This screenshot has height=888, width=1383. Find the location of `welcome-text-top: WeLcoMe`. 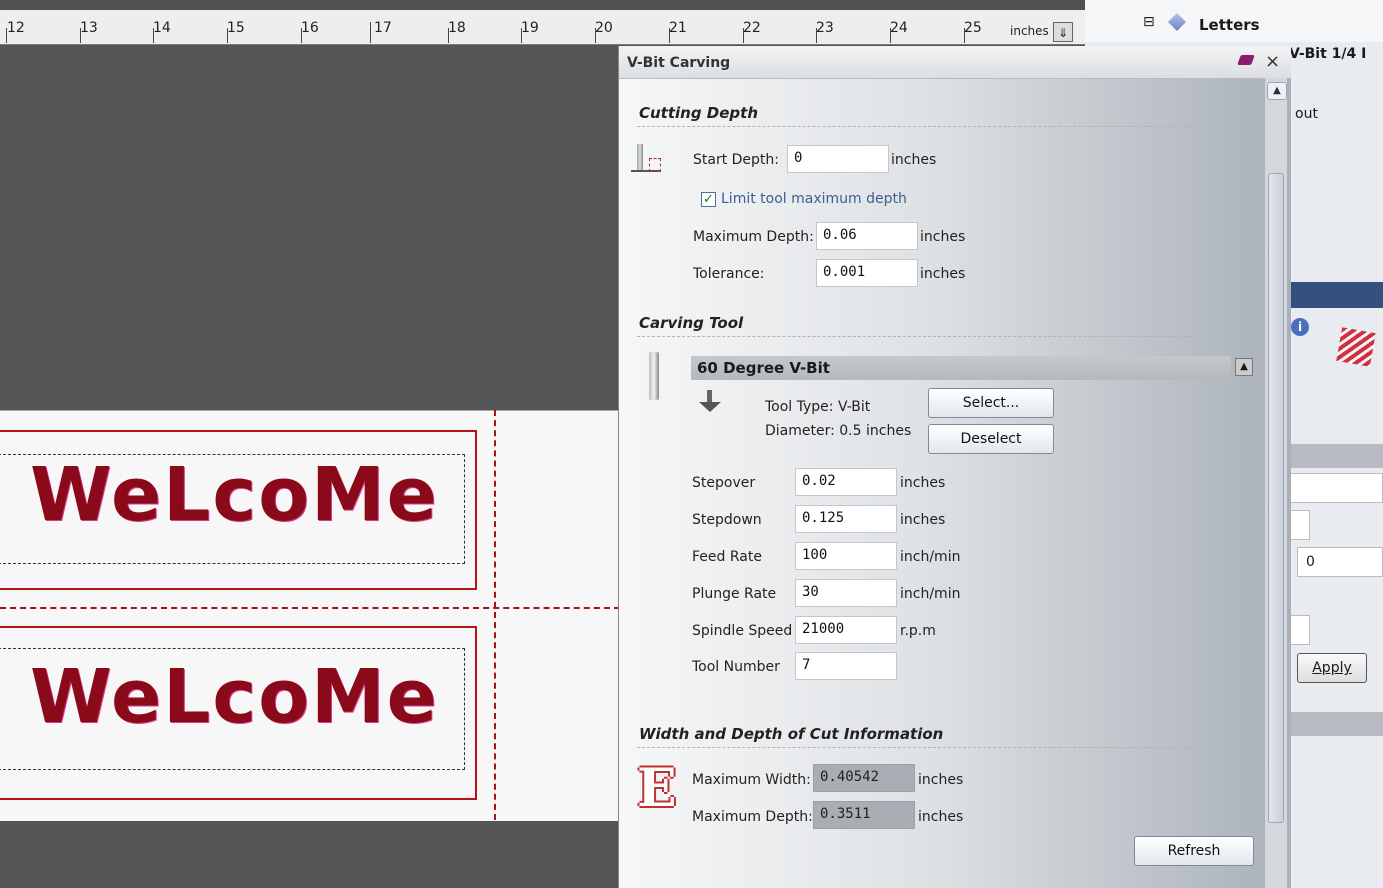

welcome-text-top: WeLcoMe is located at coordinates (234, 495).